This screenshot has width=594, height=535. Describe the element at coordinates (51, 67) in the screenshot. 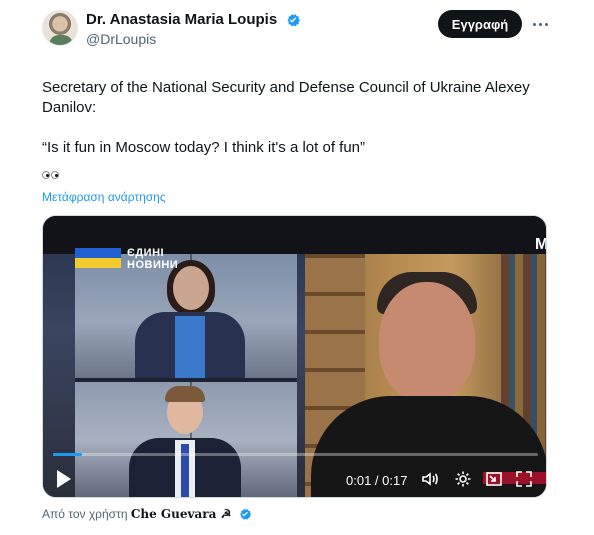

I see `ukraine-flag-icon` at that location.